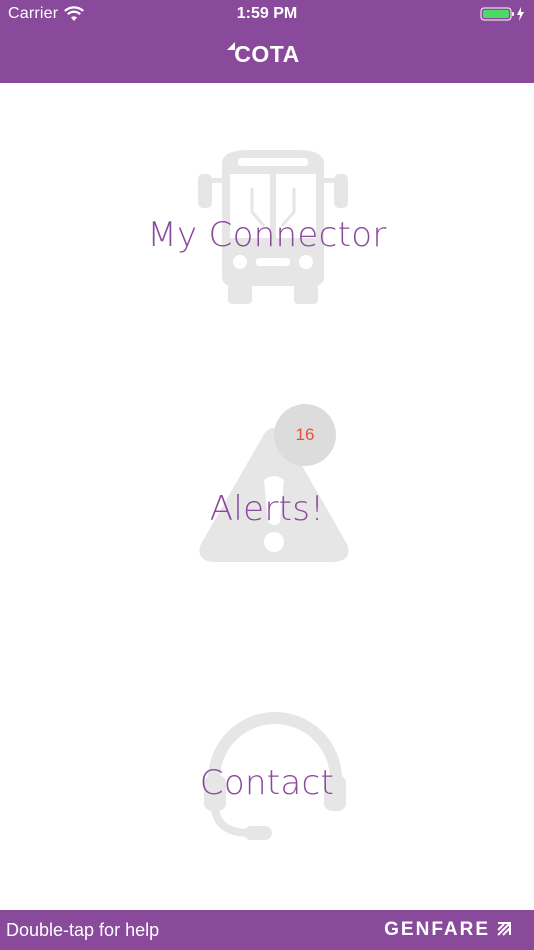 The width and height of the screenshot is (534, 950). Describe the element at coordinates (267, 509) in the screenshot. I see `alerts-label: Alerts!` at that location.